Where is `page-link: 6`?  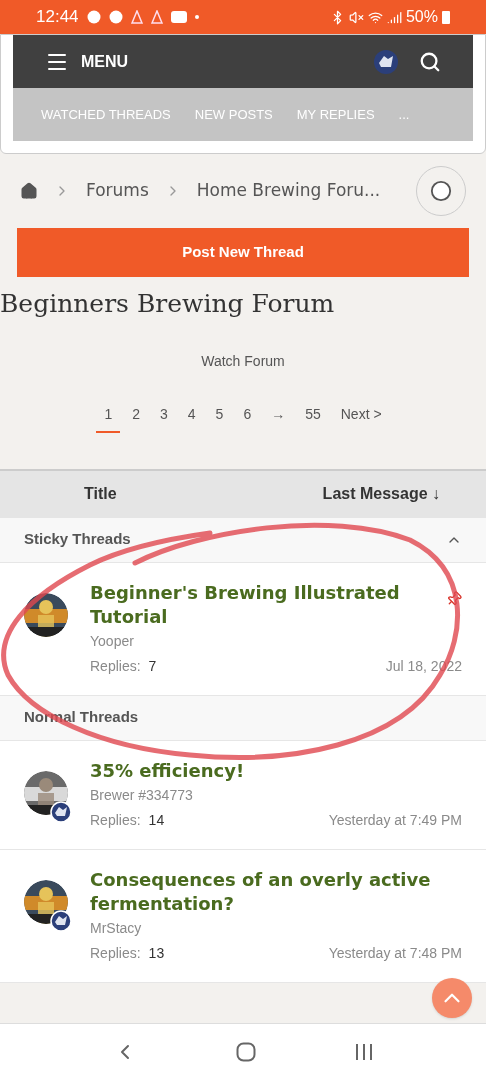
page-link: 6 is located at coordinates (247, 418).